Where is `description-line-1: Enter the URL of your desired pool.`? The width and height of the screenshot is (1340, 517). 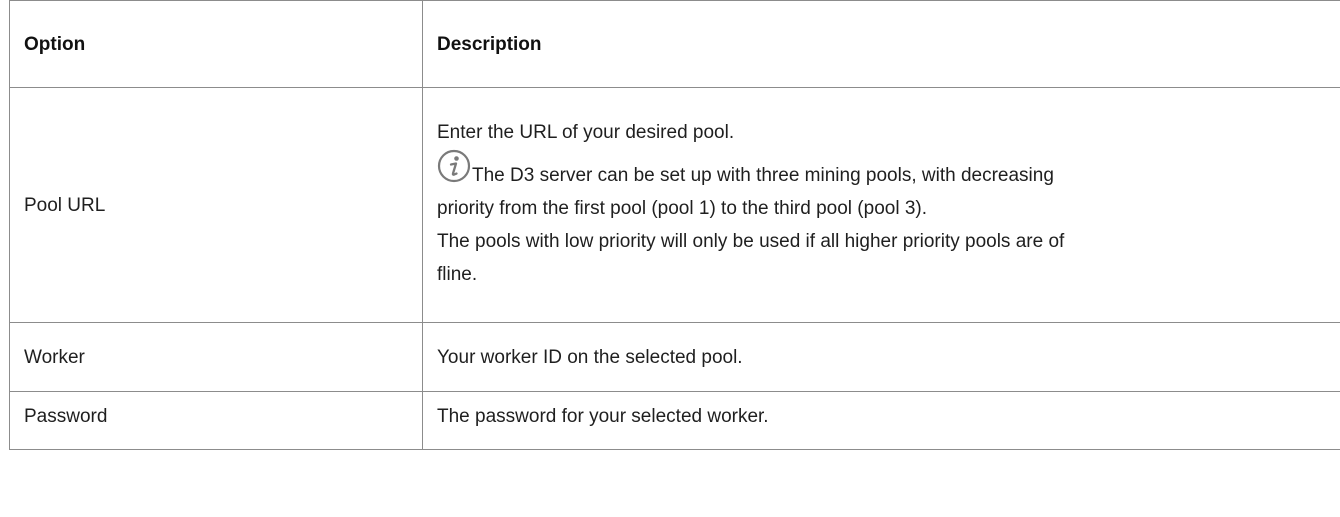 description-line-1: Enter the URL of your desired pool. is located at coordinates (586, 132).